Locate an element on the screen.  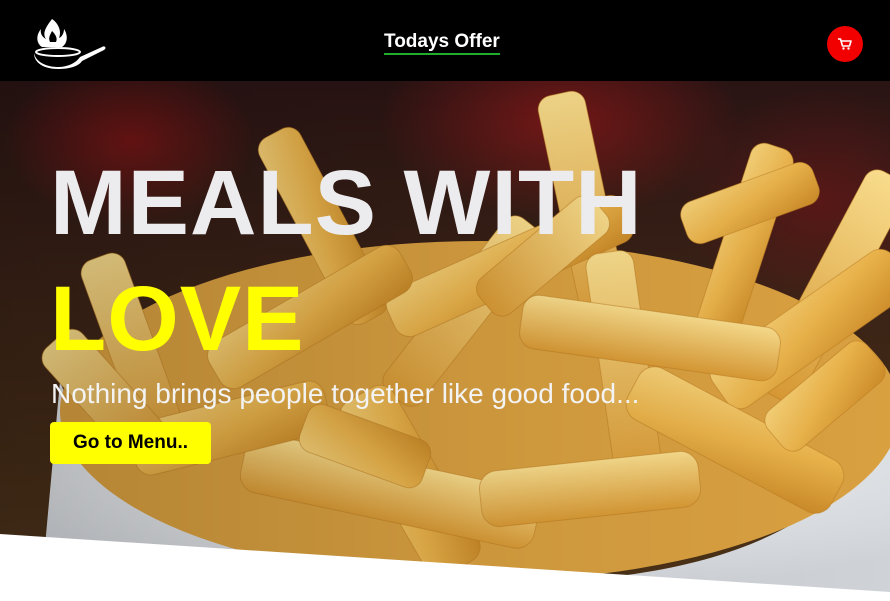
hero-headline-line1: MEALS WITH is located at coordinates (346, 203).